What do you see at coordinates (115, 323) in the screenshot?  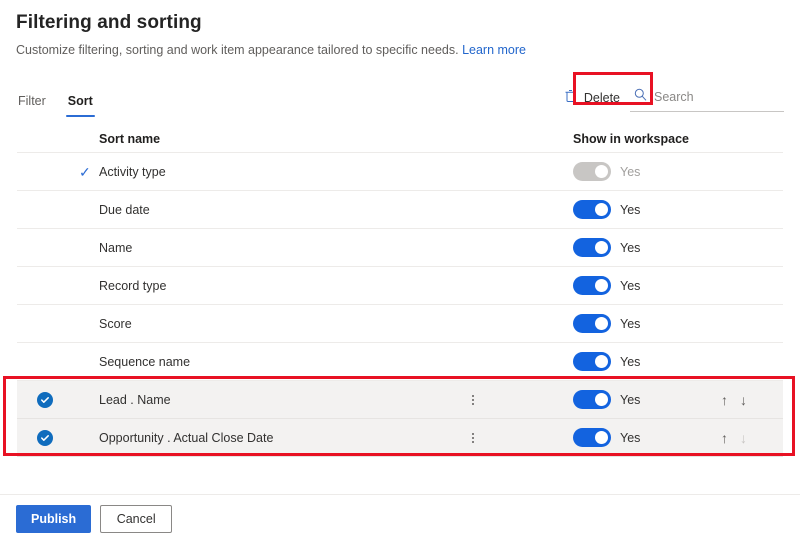 I see `row-name-label: Score` at bounding box center [115, 323].